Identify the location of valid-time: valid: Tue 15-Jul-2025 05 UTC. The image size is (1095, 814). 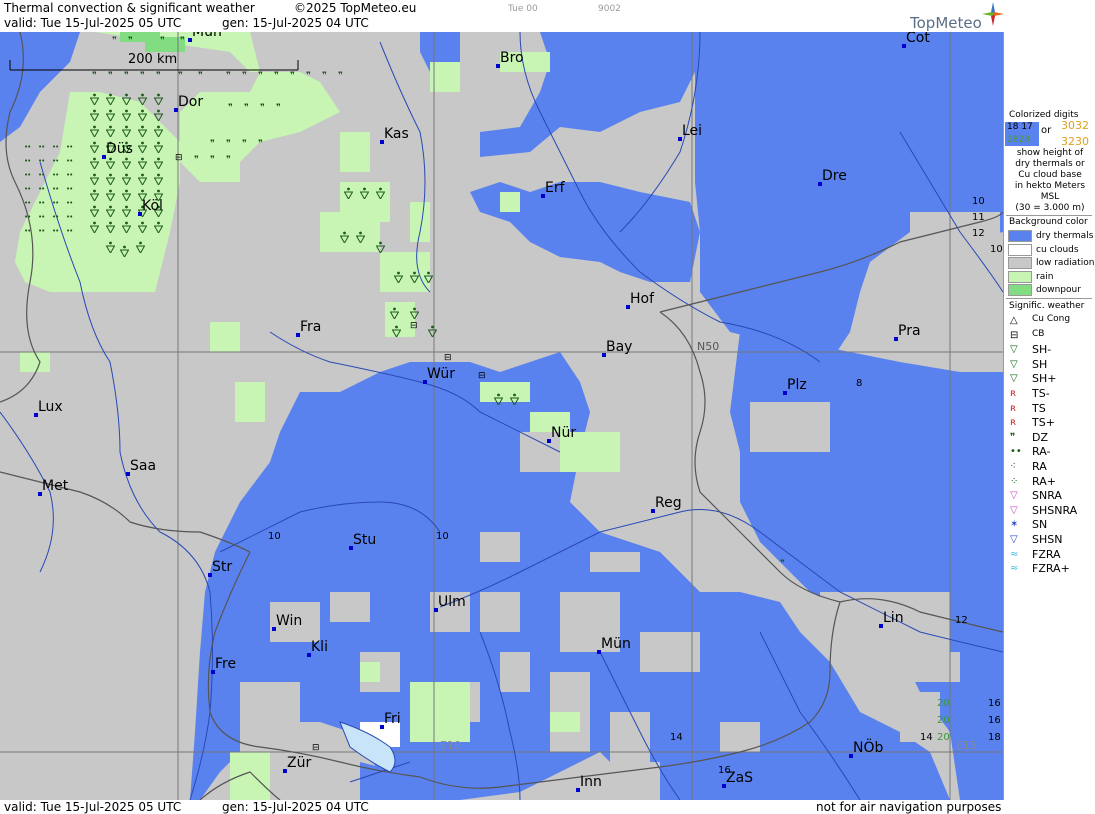
(93, 23).